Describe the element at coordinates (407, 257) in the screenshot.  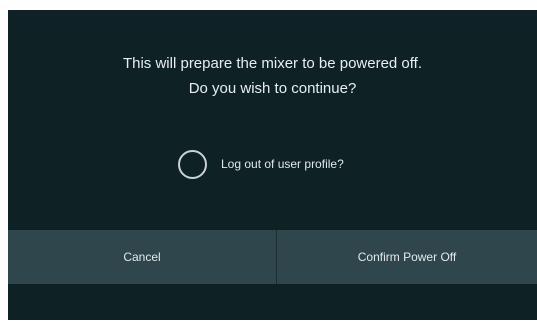
I see `confirm-power-off-button: Confirm Power Off` at that location.